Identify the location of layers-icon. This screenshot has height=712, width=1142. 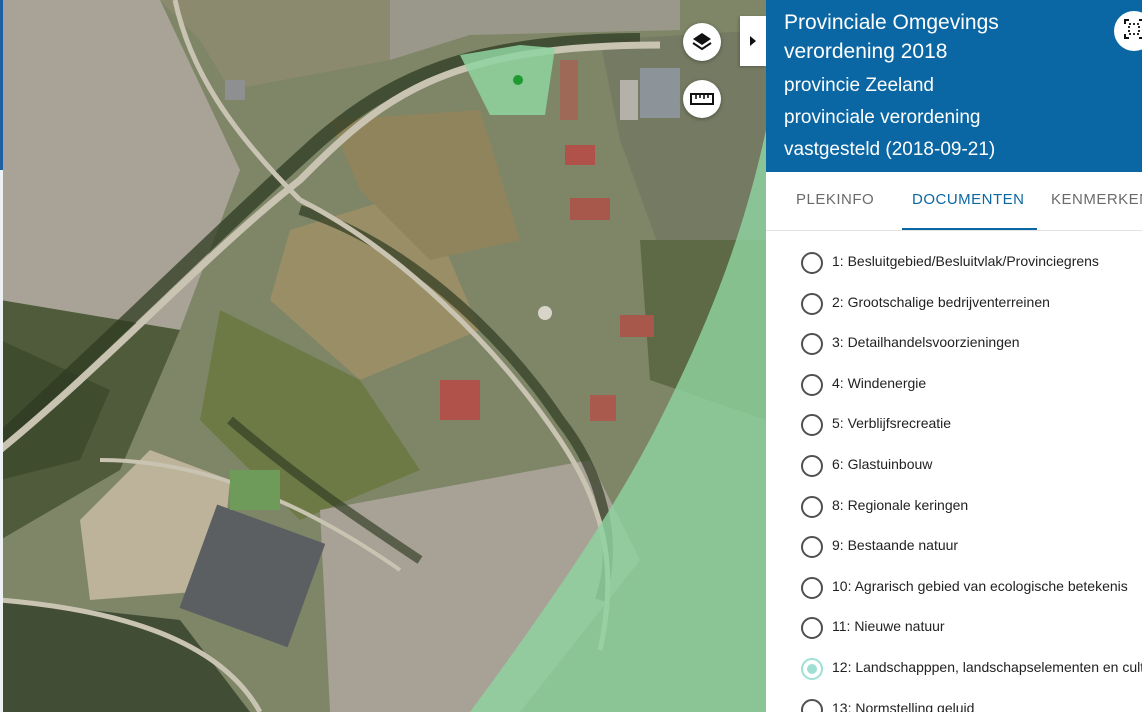
(702, 42).